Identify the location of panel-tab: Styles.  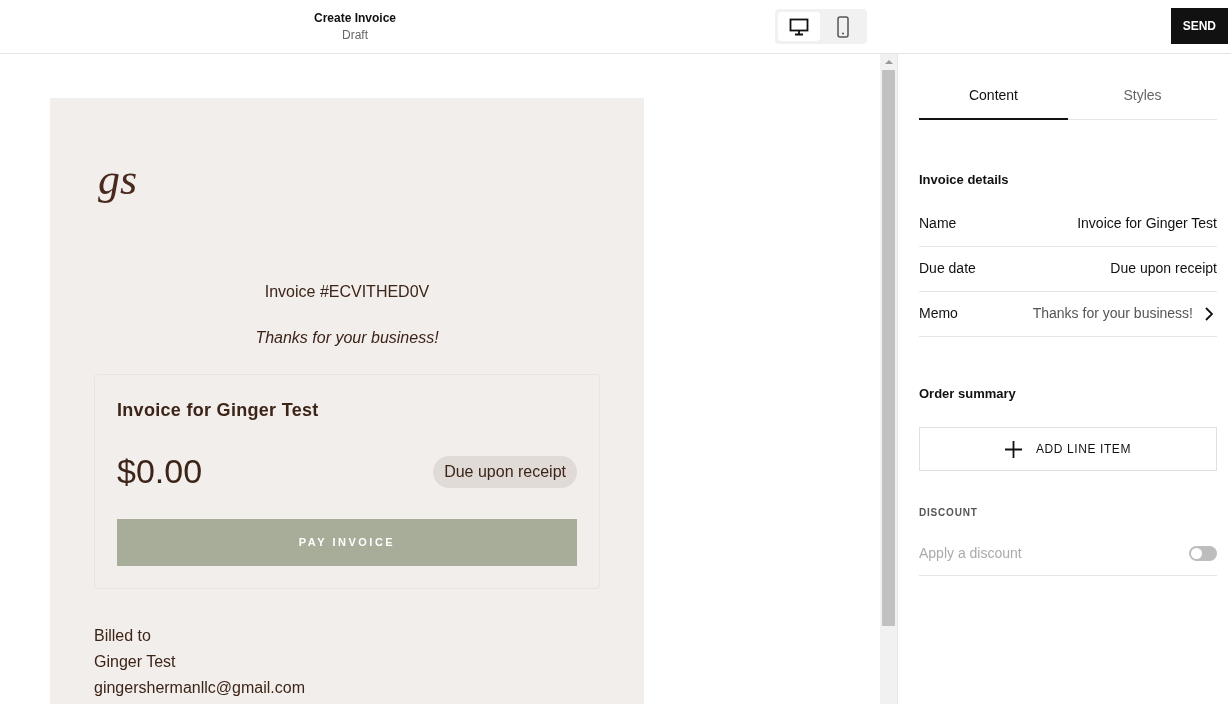
(1142, 96).